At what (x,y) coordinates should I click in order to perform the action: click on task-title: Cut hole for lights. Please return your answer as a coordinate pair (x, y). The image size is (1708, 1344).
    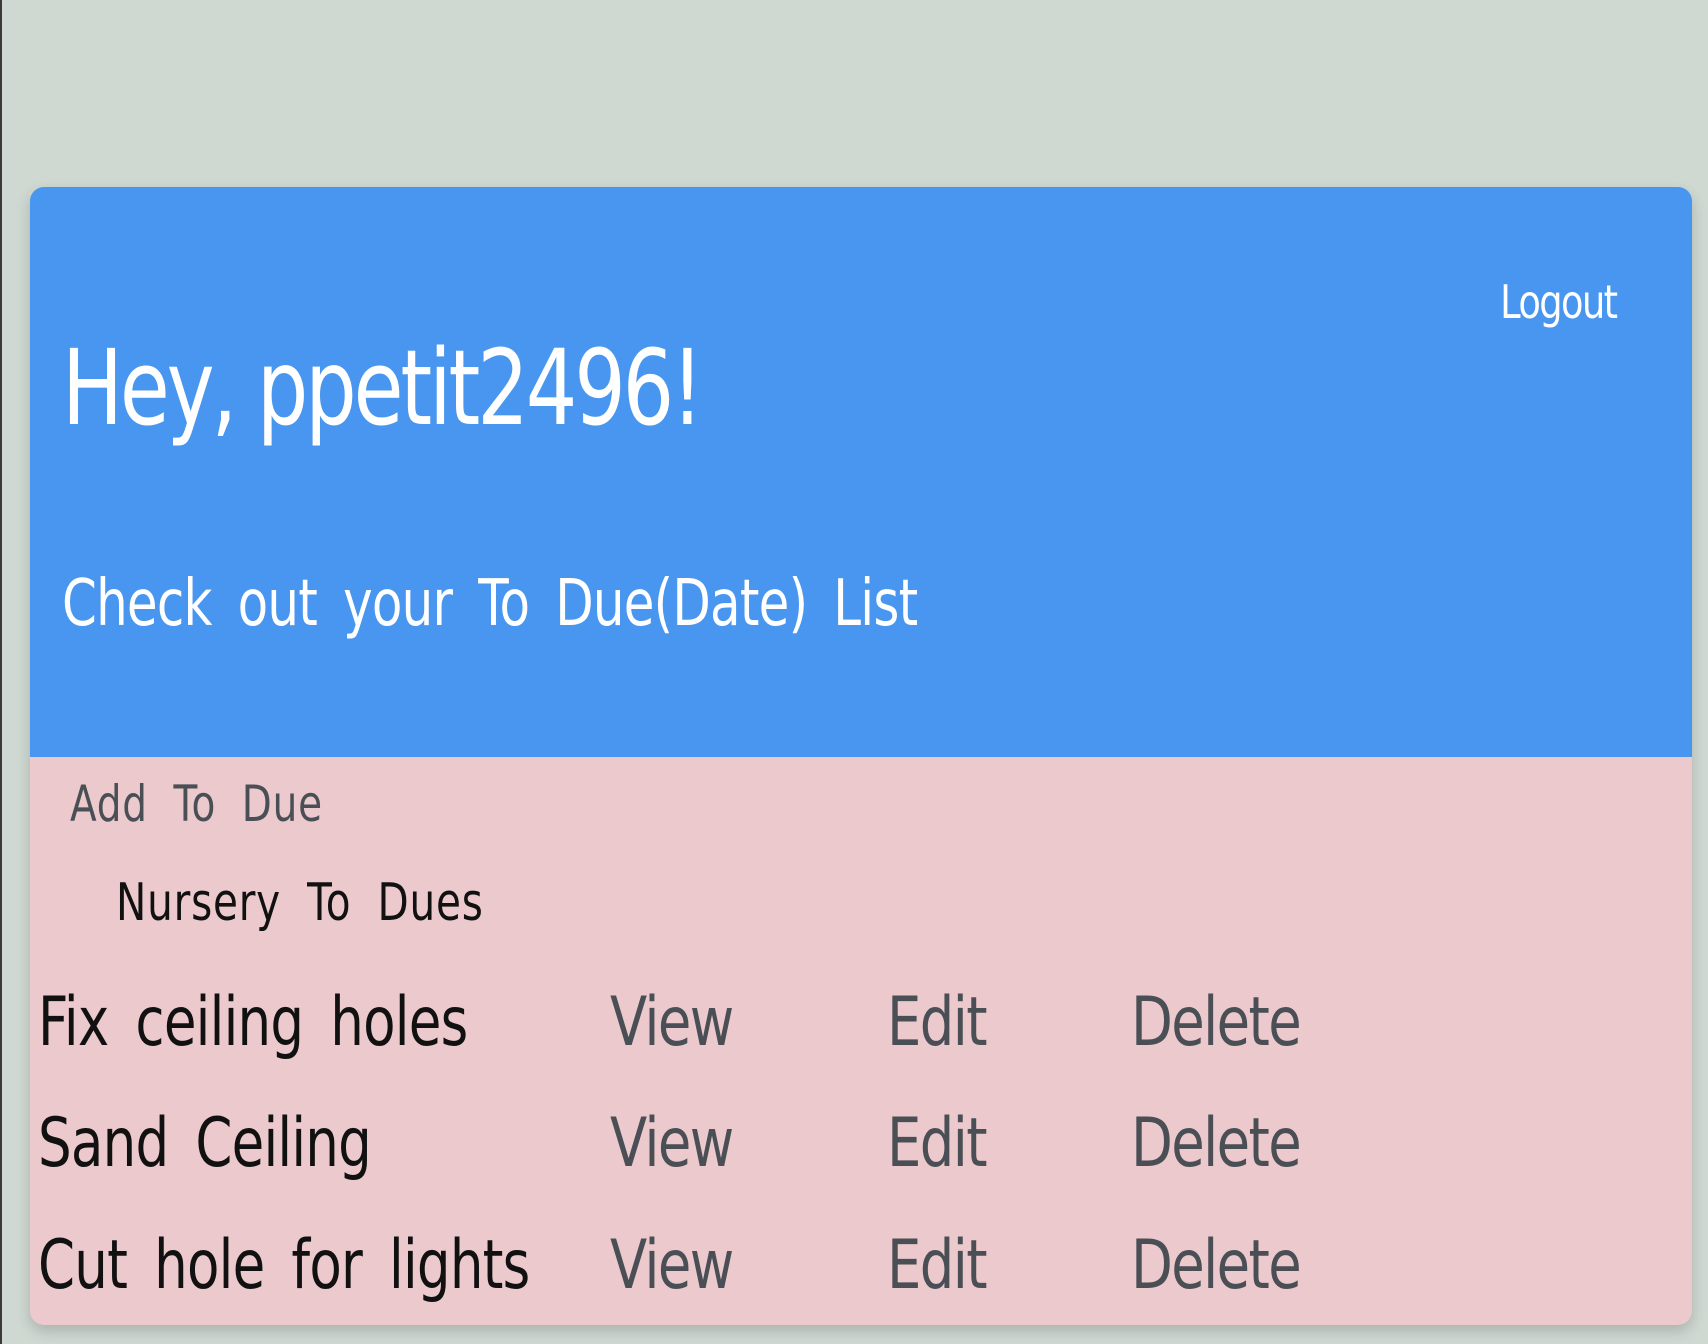
    Looking at the image, I should click on (284, 1265).